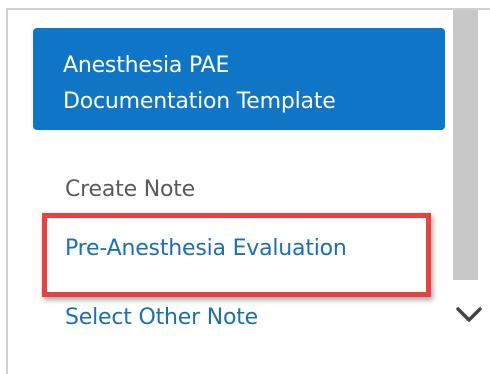 The image size is (490, 374). What do you see at coordinates (465, 145) in the screenshot?
I see `scrollbar-thumb` at bounding box center [465, 145].